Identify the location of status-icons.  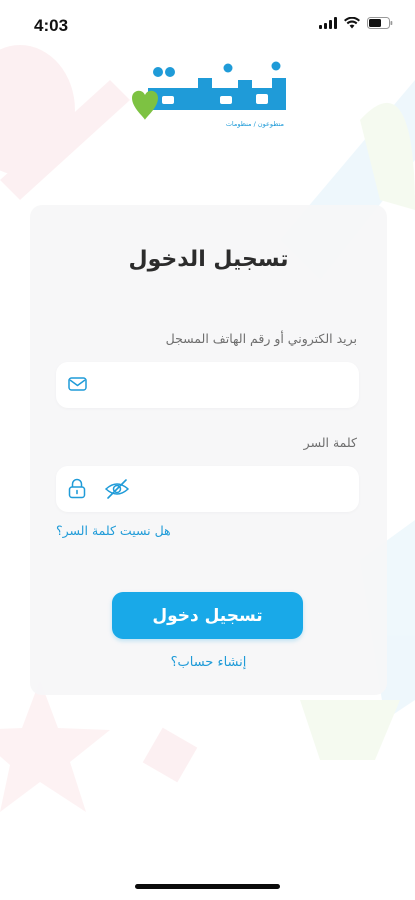
(356, 23).